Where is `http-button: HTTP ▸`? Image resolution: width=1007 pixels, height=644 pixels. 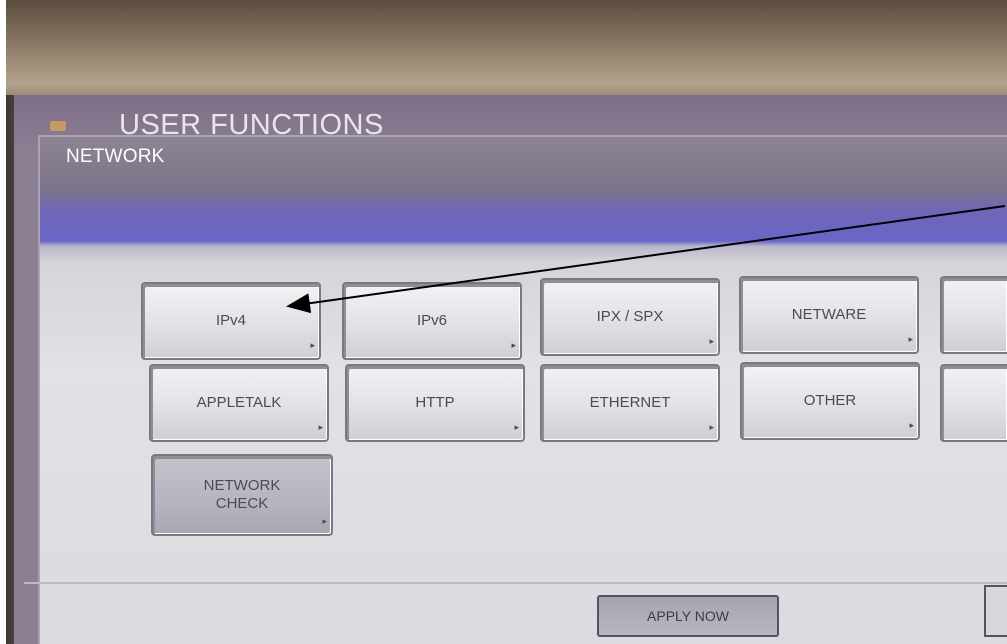
http-button: HTTP ▸ is located at coordinates (435, 403).